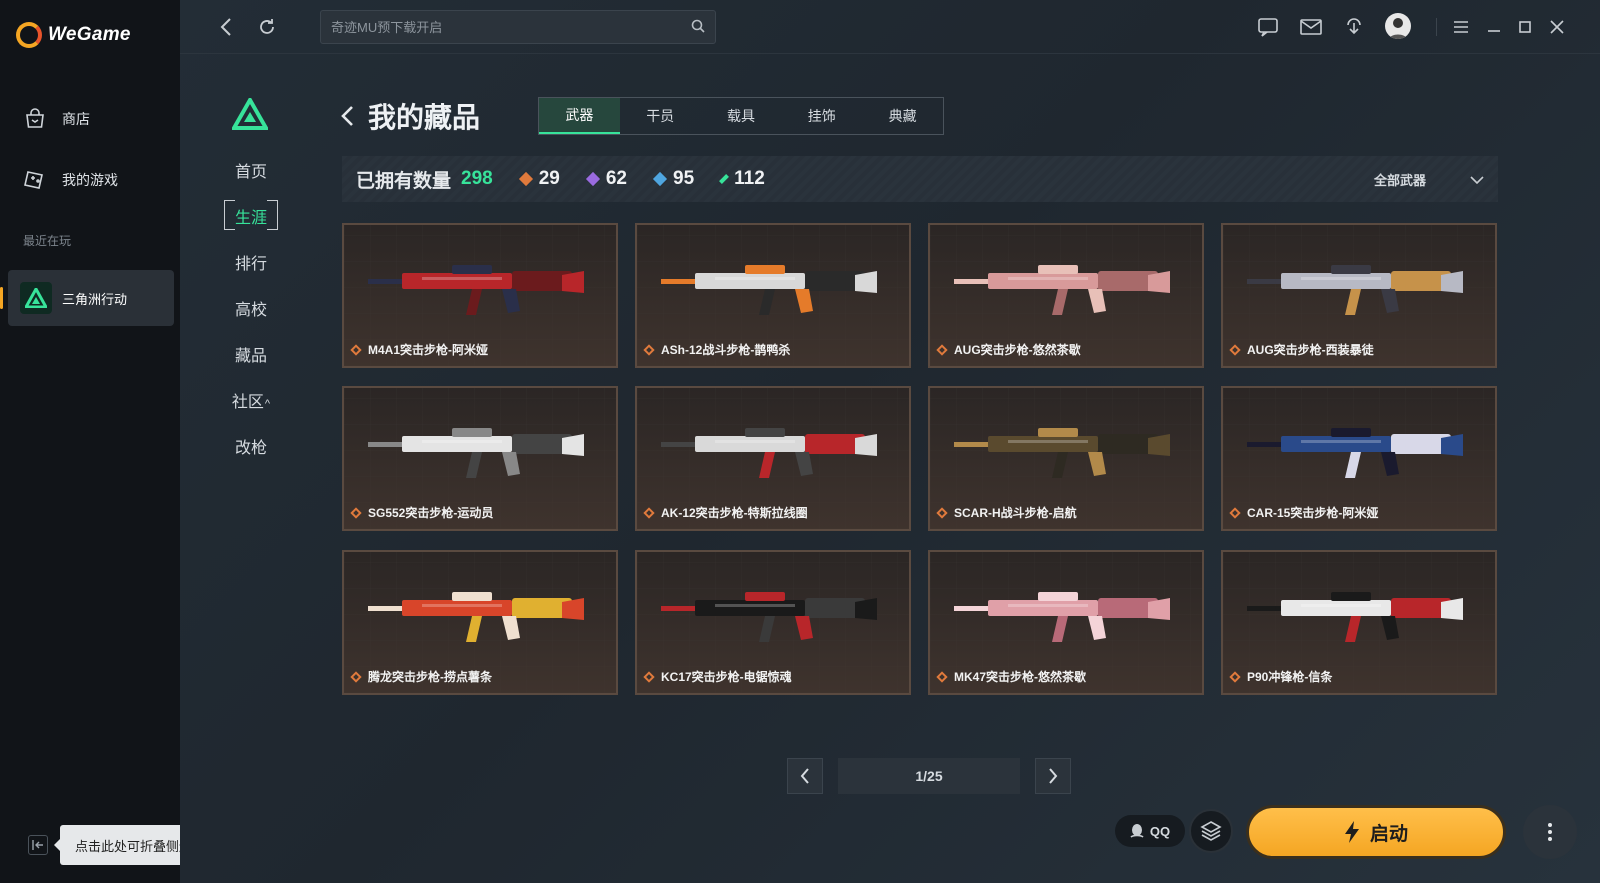  I want to click on weapon-card: AUG突击步枪-西装暴徒, so click(1359, 295).